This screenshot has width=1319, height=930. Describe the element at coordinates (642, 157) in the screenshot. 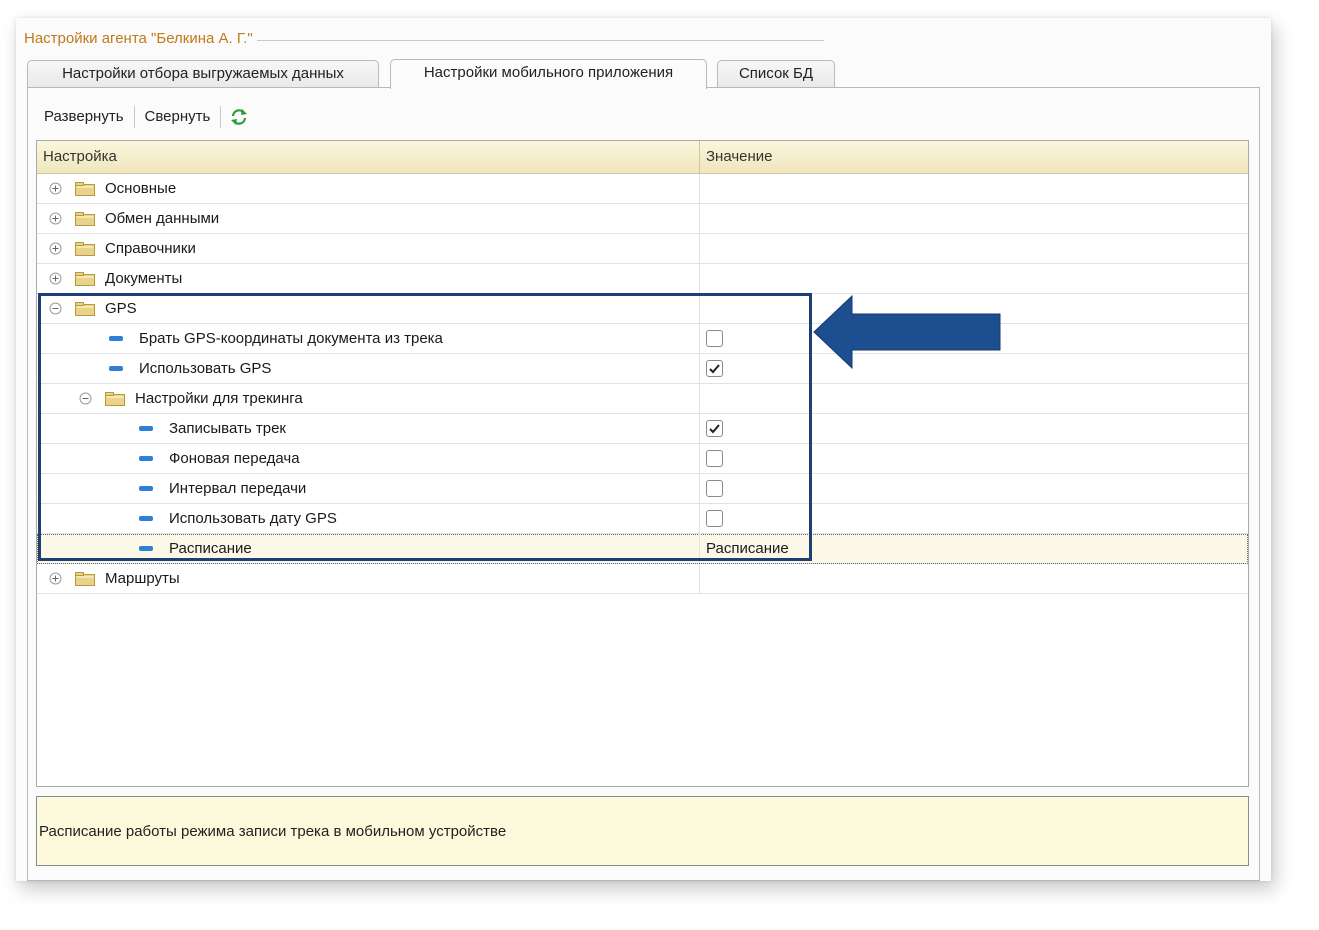

I see `grid-header: Настройка Значение` at that location.